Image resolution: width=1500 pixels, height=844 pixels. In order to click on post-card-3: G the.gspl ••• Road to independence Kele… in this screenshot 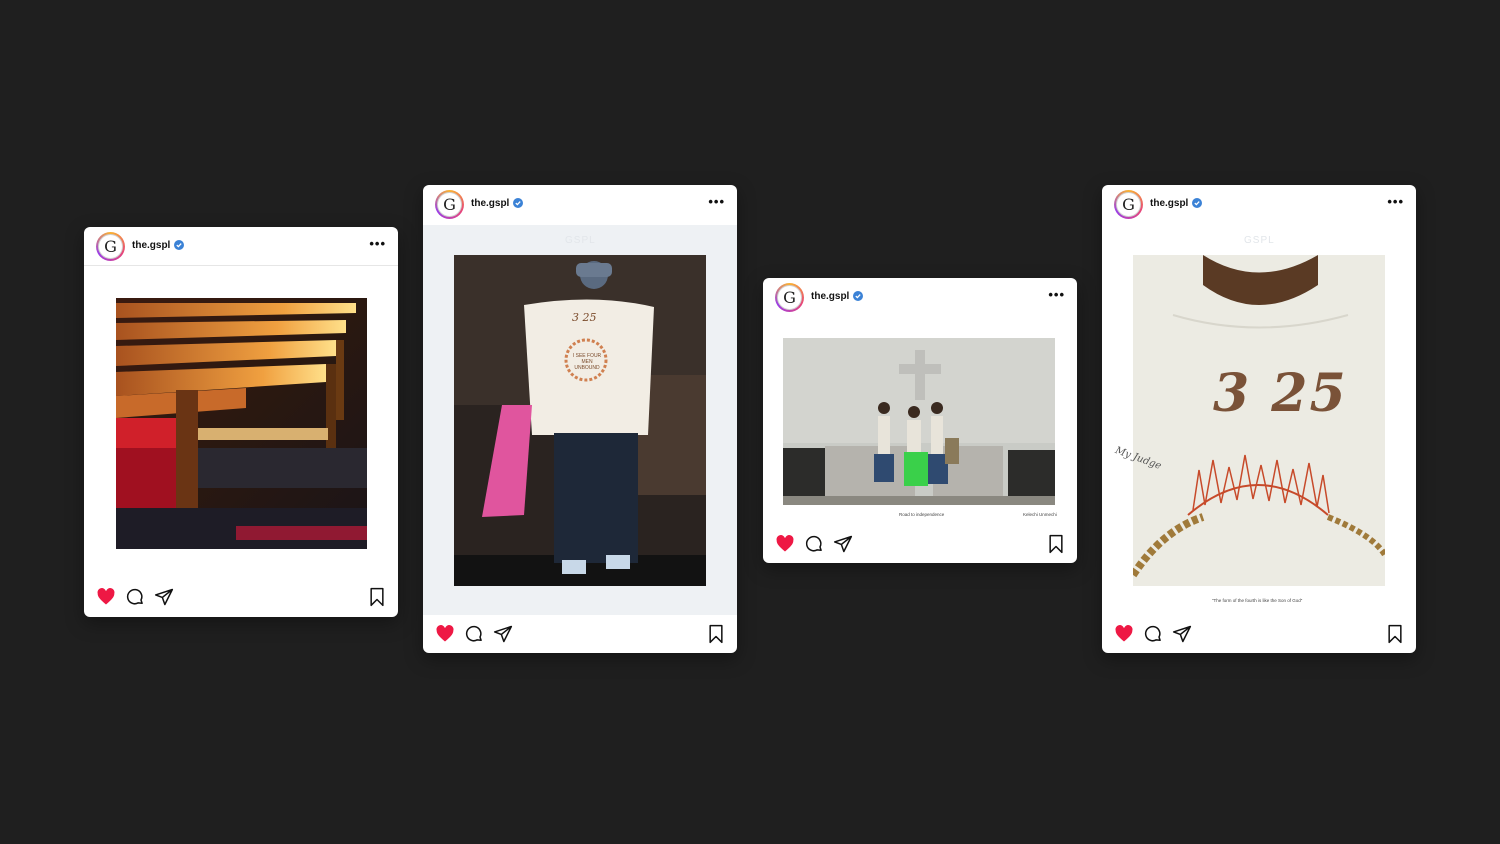, I will do `click(920, 420)`.